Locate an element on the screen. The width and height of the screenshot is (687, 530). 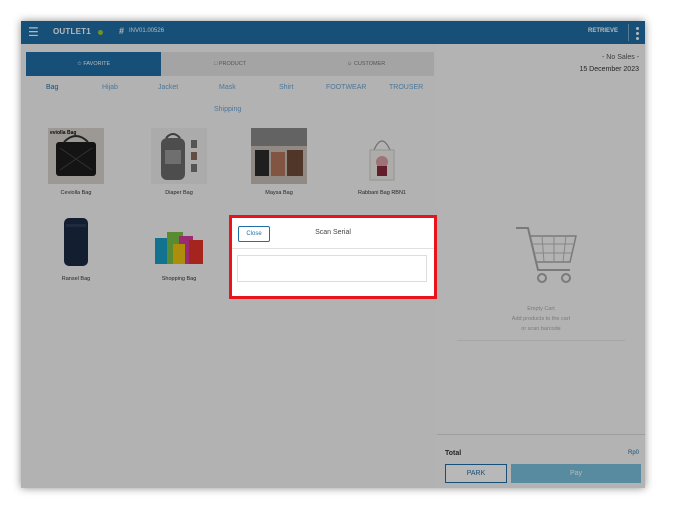
scan-serial-dialog: Scan Serial Close is located at coordinates (333, 257).